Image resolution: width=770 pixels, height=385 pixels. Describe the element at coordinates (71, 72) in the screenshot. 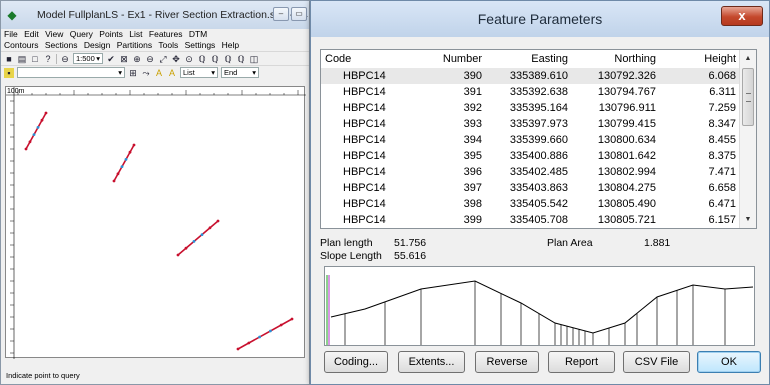

I see `layer-select: ▾` at that location.